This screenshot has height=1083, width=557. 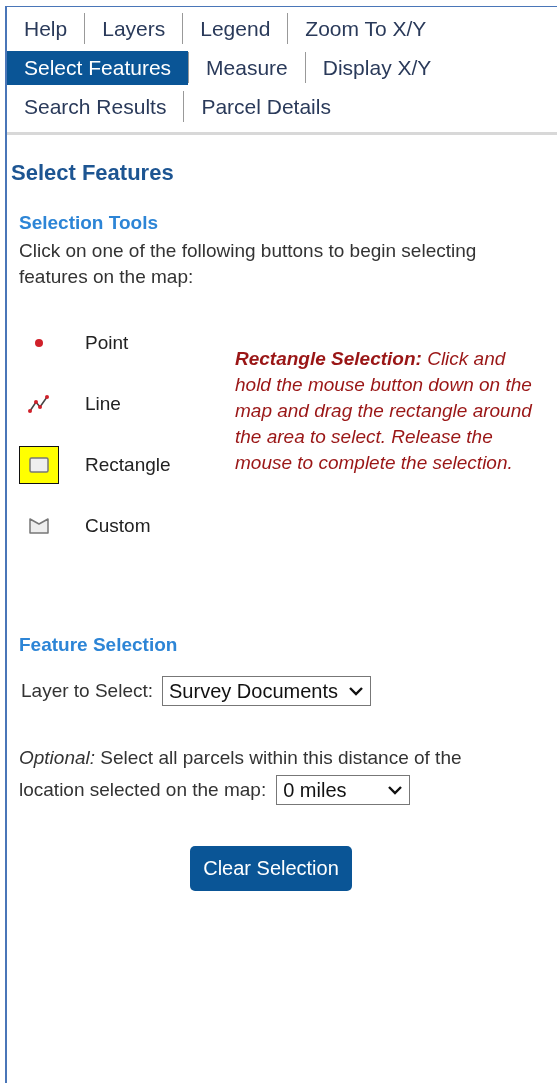 What do you see at coordinates (134, 28) in the screenshot?
I see `tab: Layers` at bounding box center [134, 28].